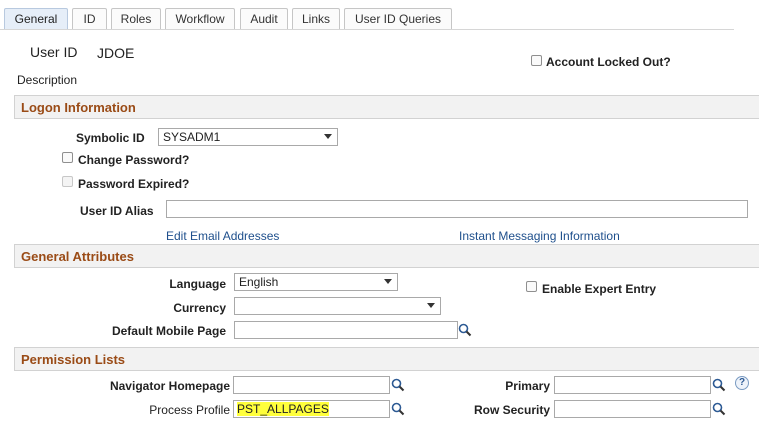  What do you see at coordinates (632, 385) in the screenshot?
I see `primary-input` at bounding box center [632, 385].